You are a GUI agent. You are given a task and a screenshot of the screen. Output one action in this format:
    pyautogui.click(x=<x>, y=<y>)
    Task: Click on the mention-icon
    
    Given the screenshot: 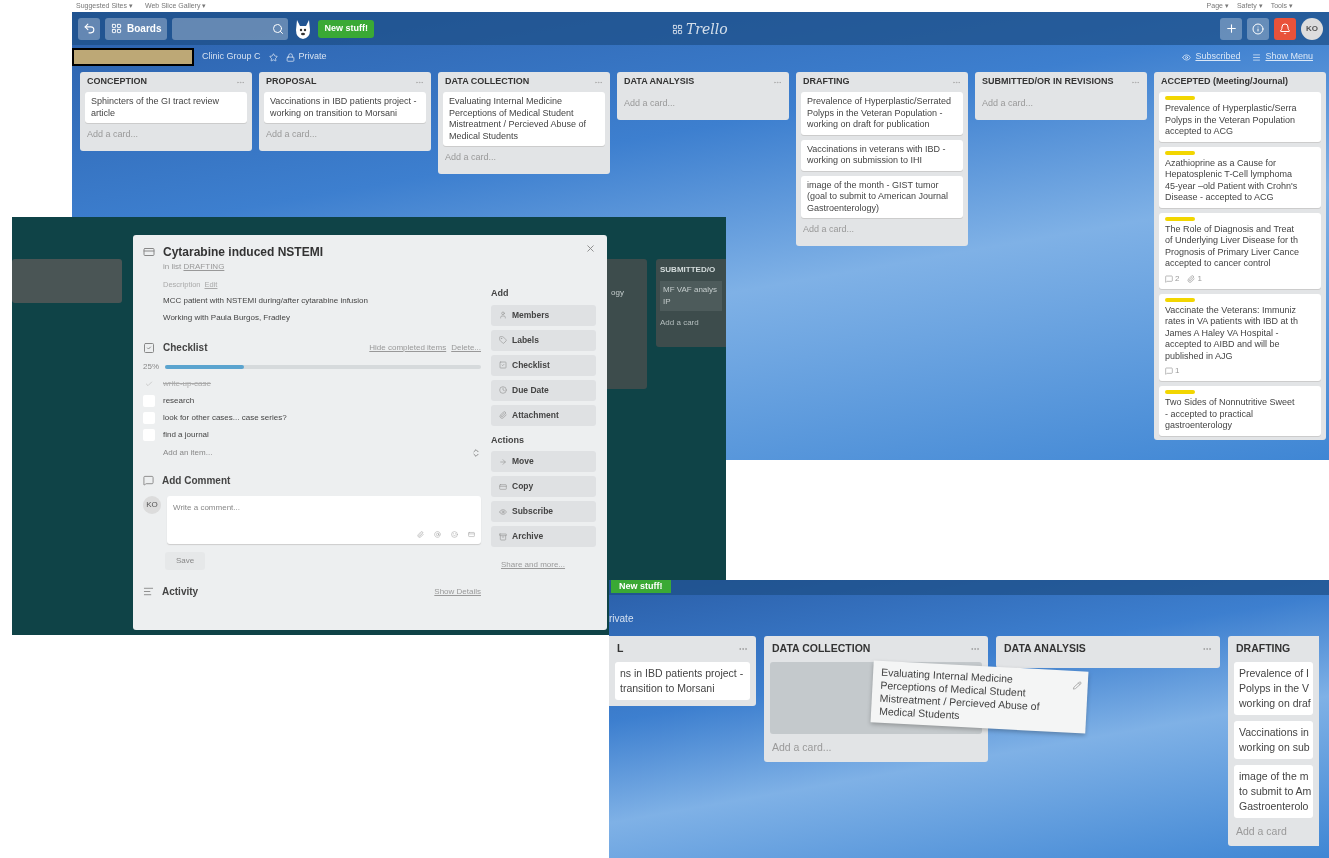 What is the action you would take?
    pyautogui.click(x=437, y=535)
    